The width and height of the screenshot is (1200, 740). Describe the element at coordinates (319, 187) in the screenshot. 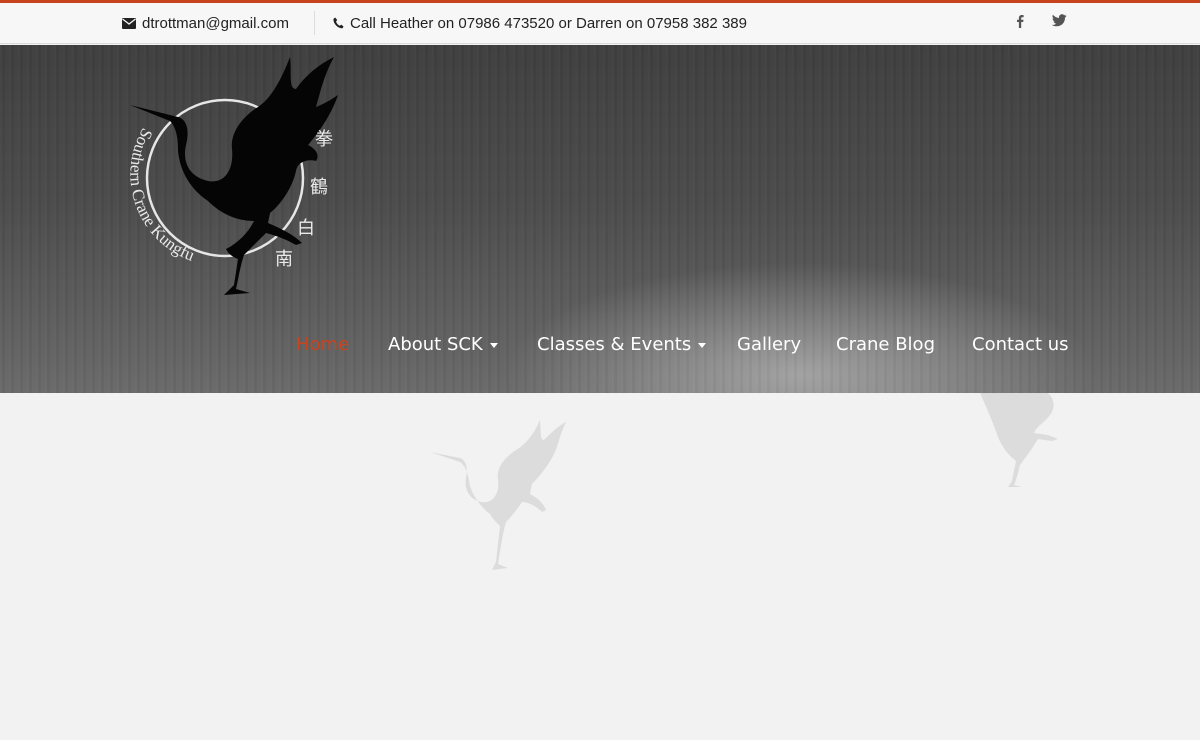

I see `logo-cjk-2: 鶴` at that location.